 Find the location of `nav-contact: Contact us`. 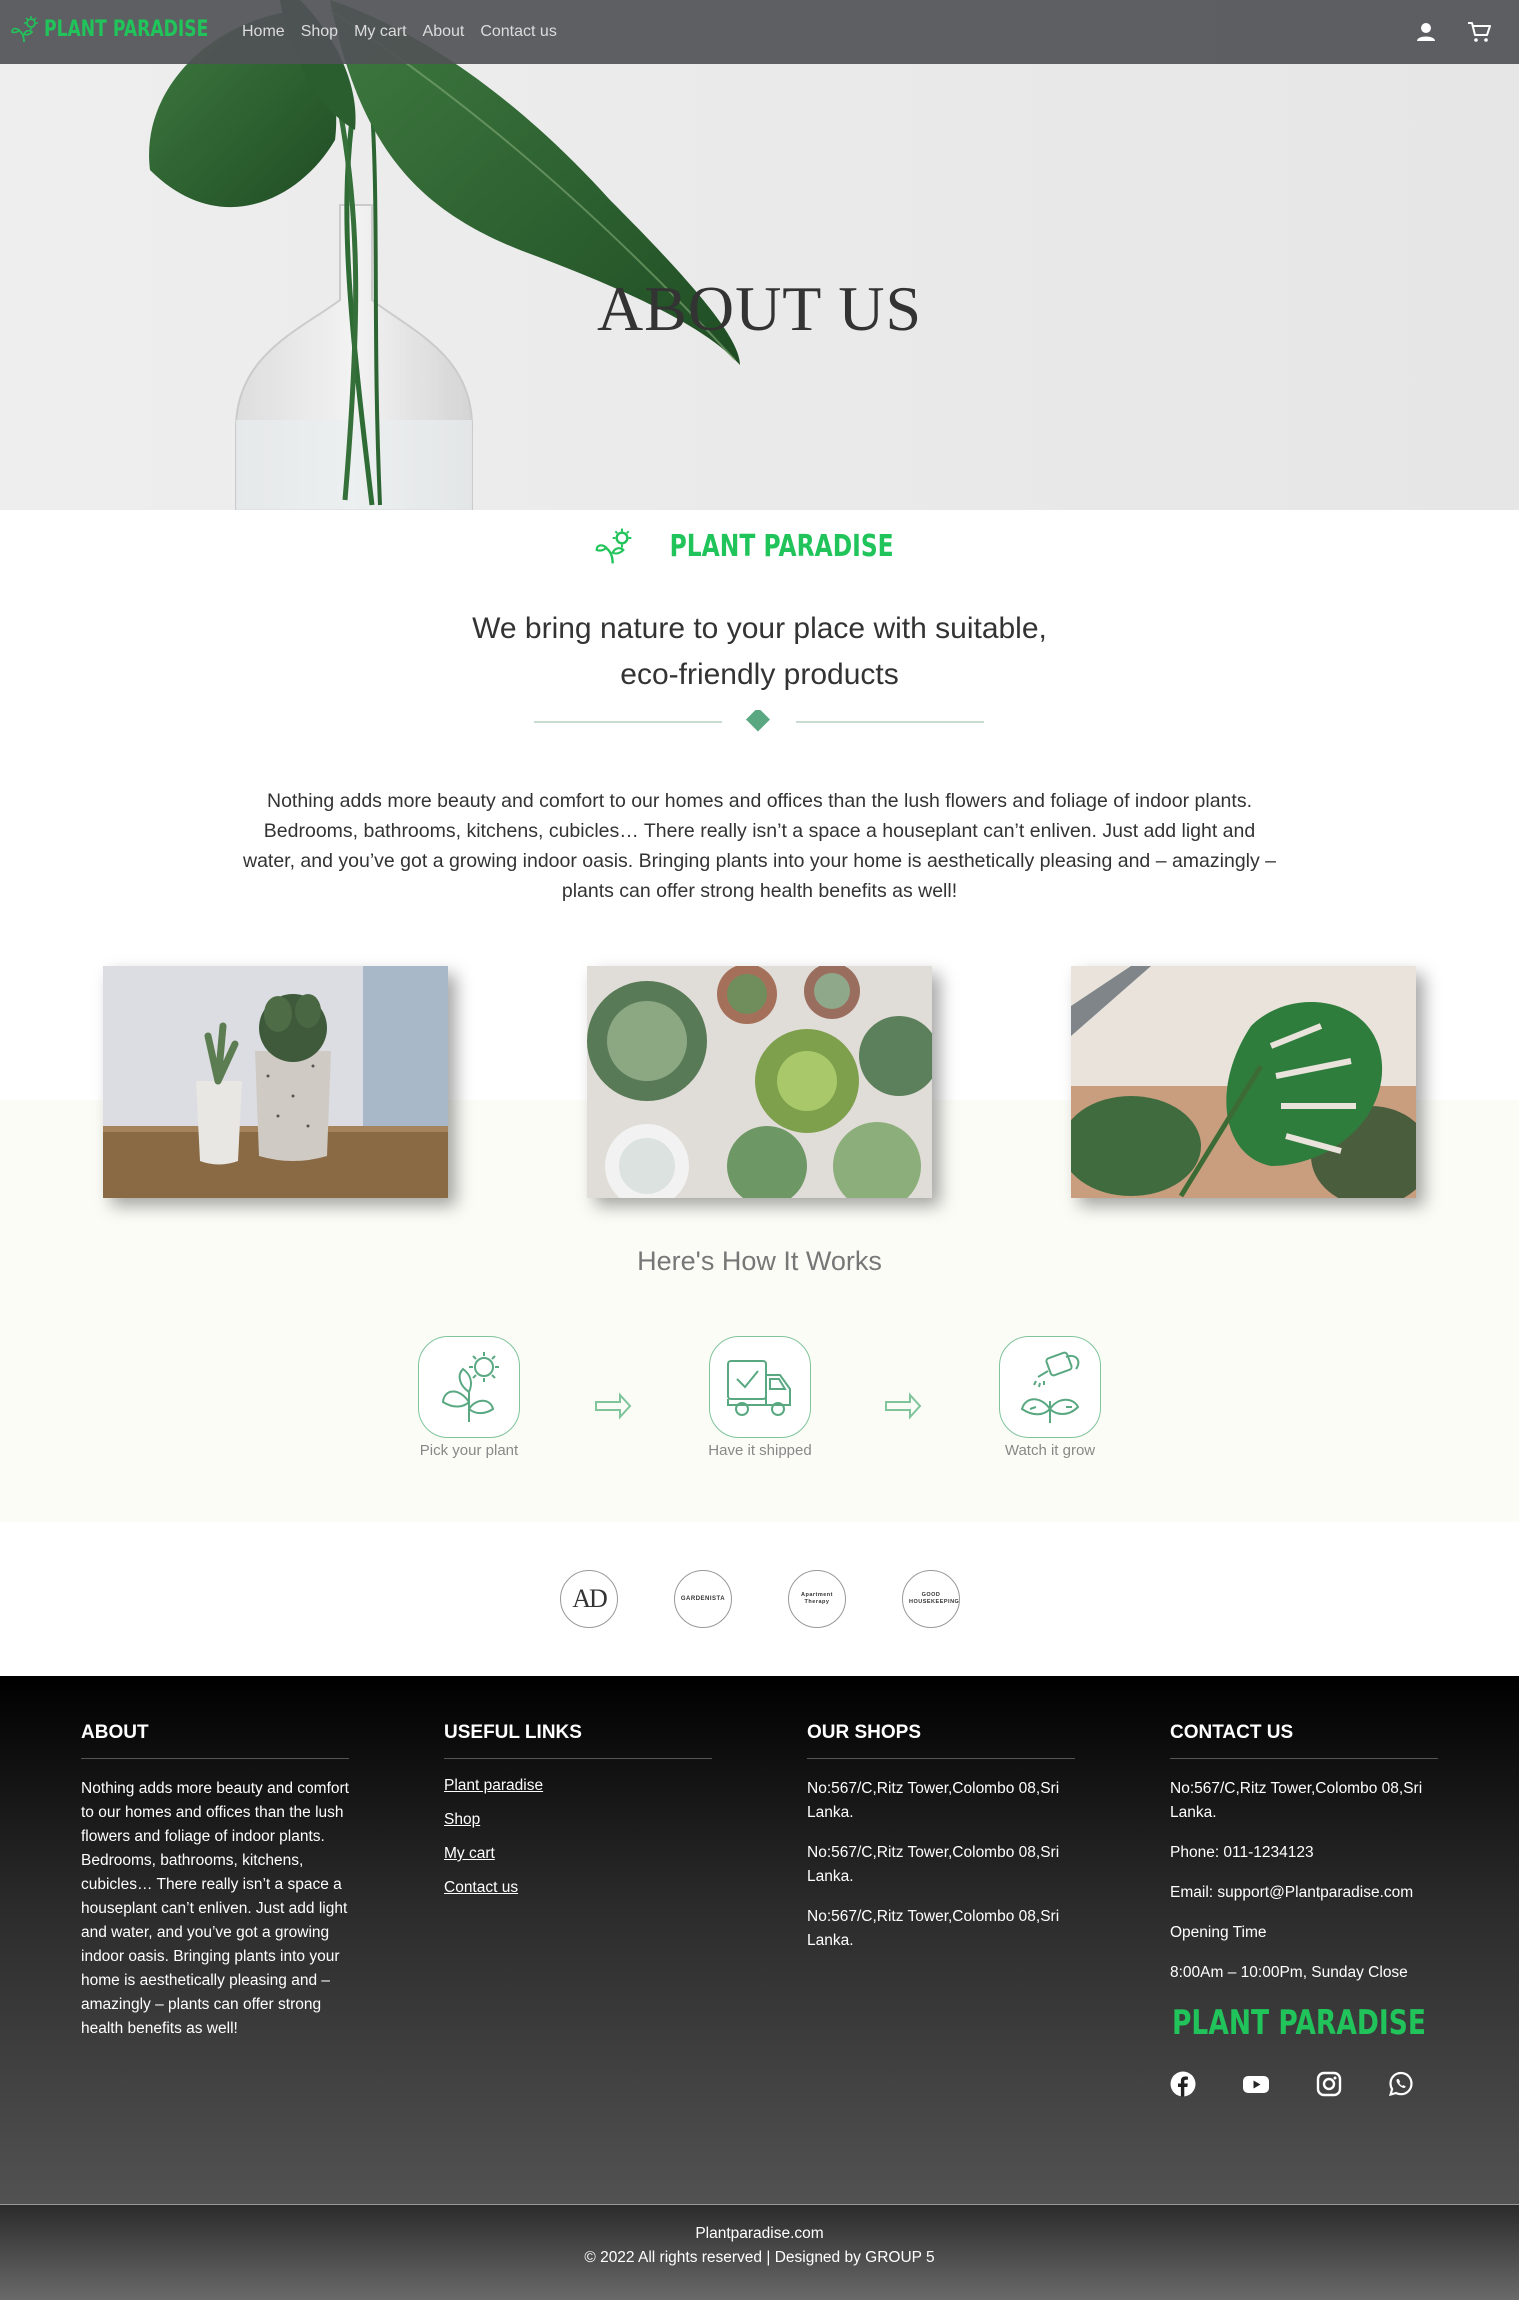

nav-contact: Contact us is located at coordinates (518, 32).